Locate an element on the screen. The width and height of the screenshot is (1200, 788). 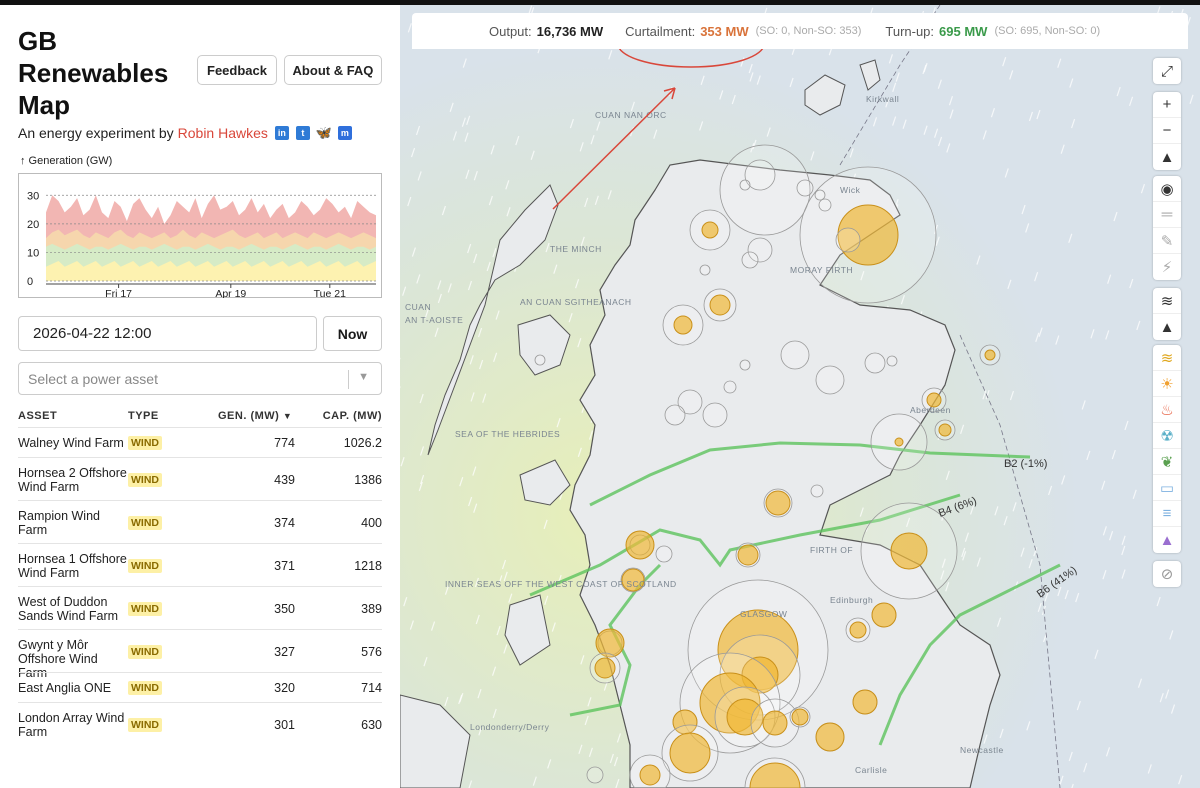
nuclear-icon: ☢ is located at coordinates (1167, 436).